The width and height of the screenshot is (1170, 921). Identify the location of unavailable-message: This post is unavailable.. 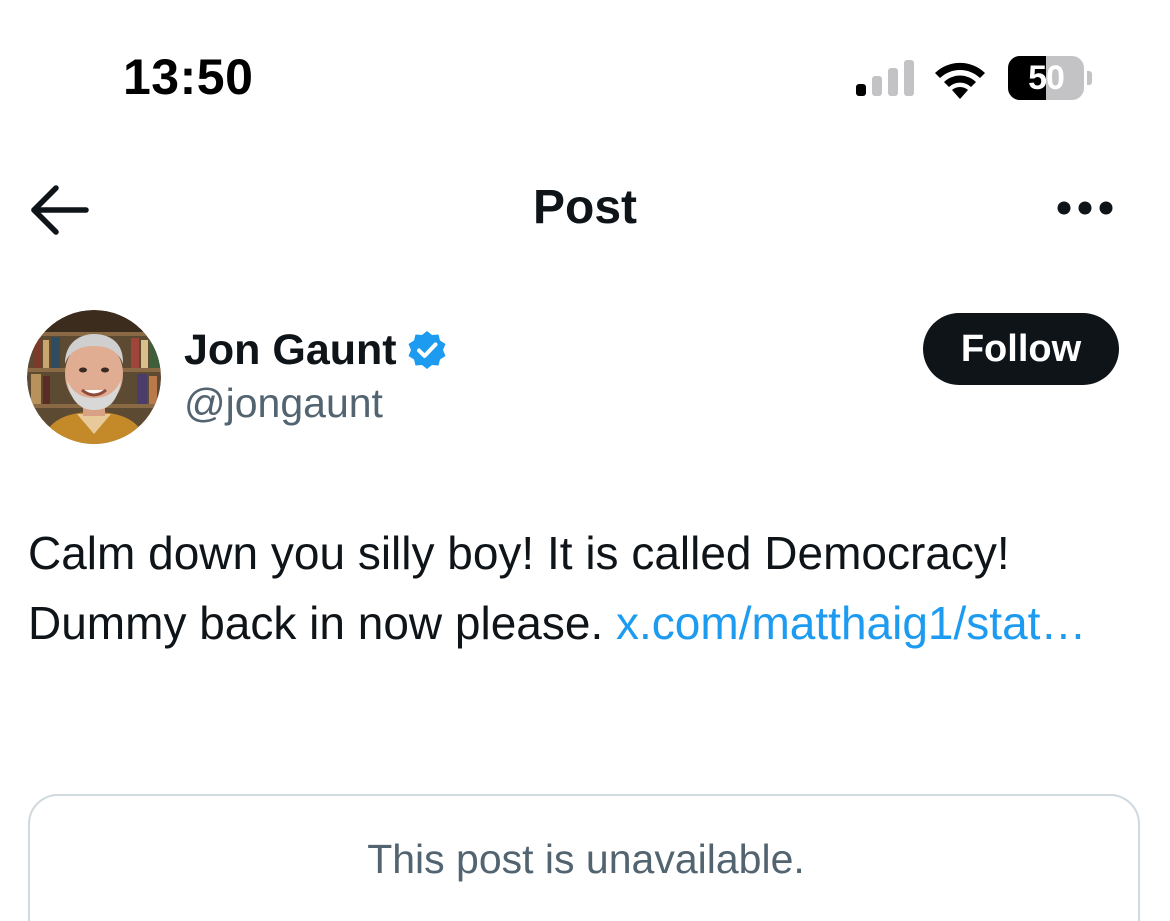
(586, 859).